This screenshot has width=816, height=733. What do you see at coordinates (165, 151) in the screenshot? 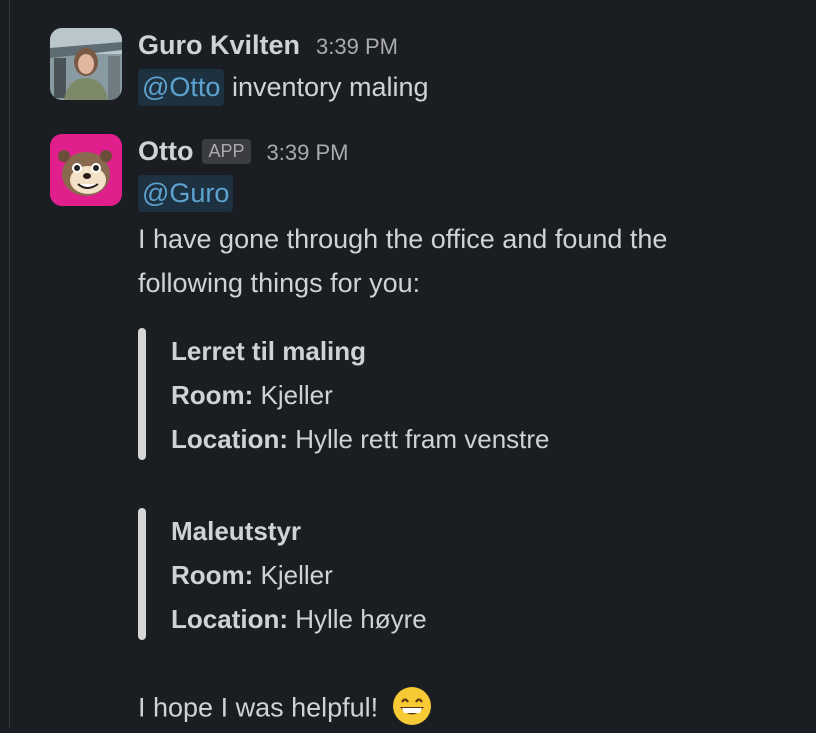
I see `author-name: Otto` at bounding box center [165, 151].